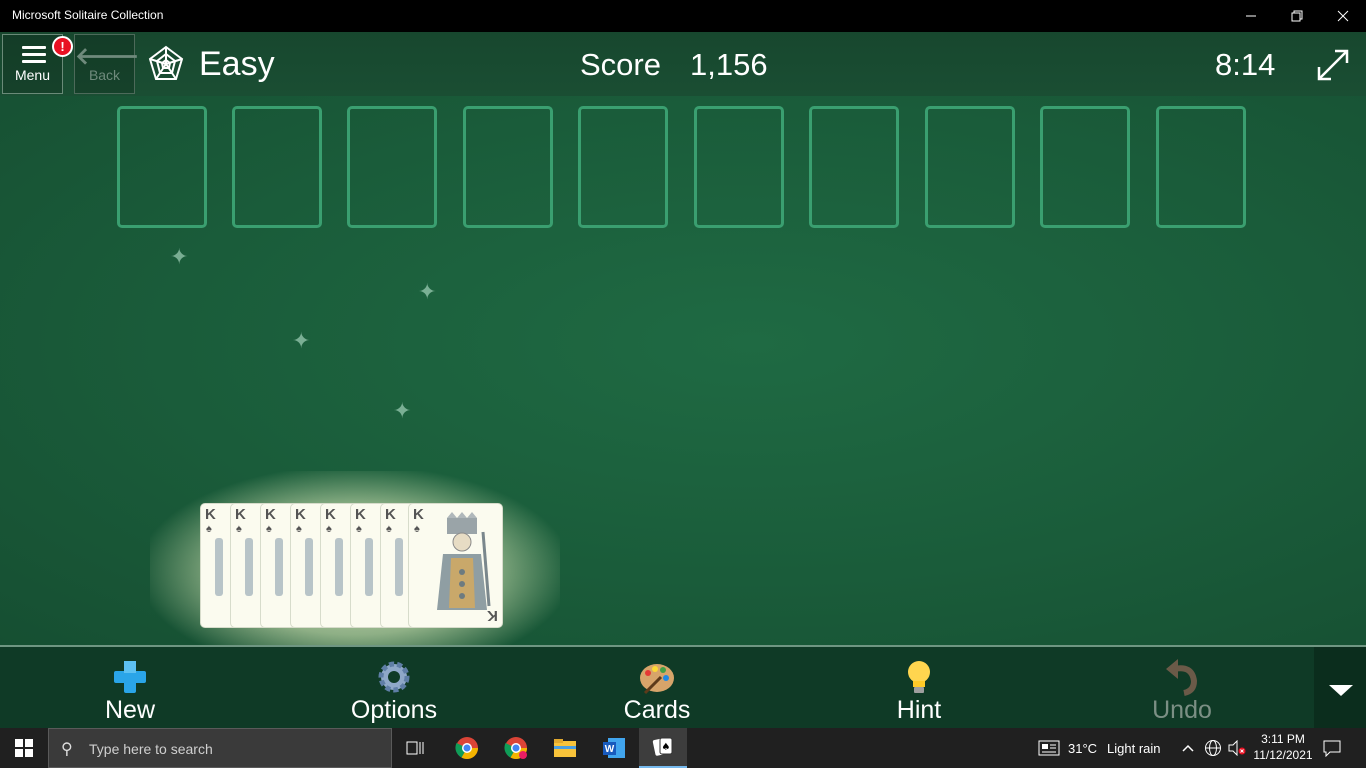  I want to click on search-icon: ⚲, so click(67, 749).